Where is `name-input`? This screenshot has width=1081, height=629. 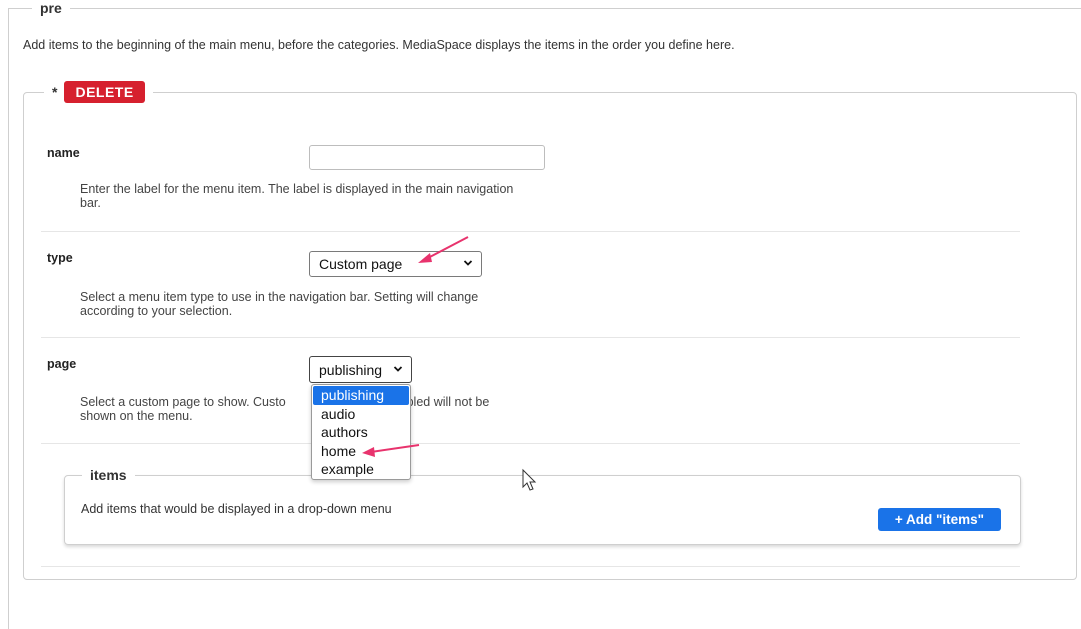 name-input is located at coordinates (427, 157).